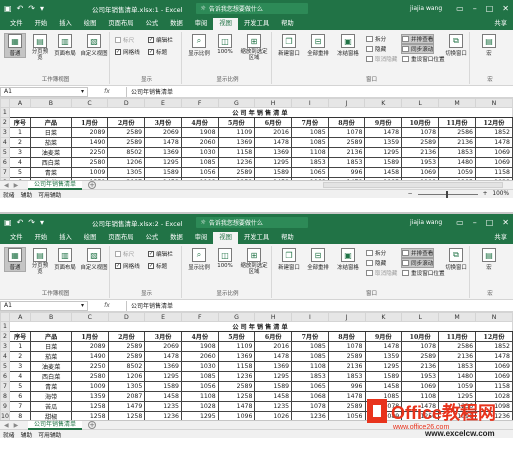  Describe the element at coordinates (420, 317) in the screenshot. I see `column-header: L` at that location.